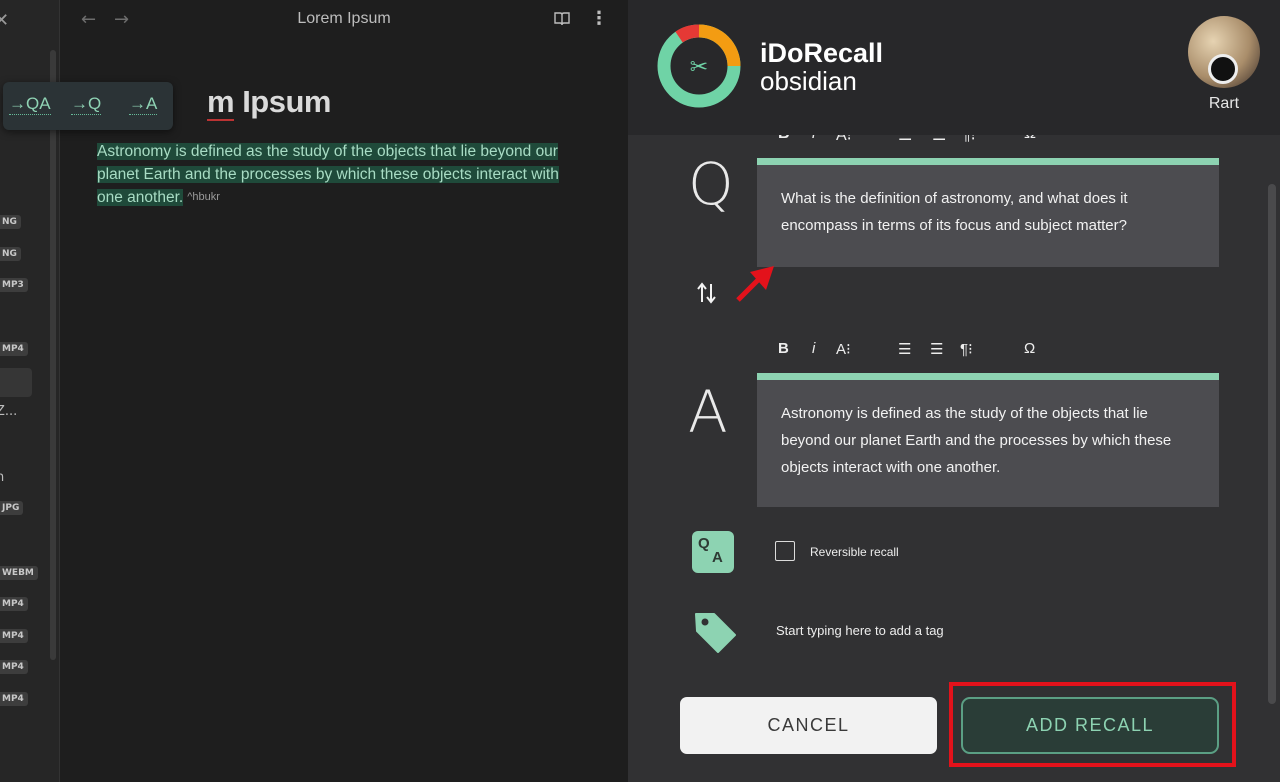 Image resolution: width=1280 pixels, height=782 pixels. I want to click on brand-title: iDoRecall, so click(822, 53).